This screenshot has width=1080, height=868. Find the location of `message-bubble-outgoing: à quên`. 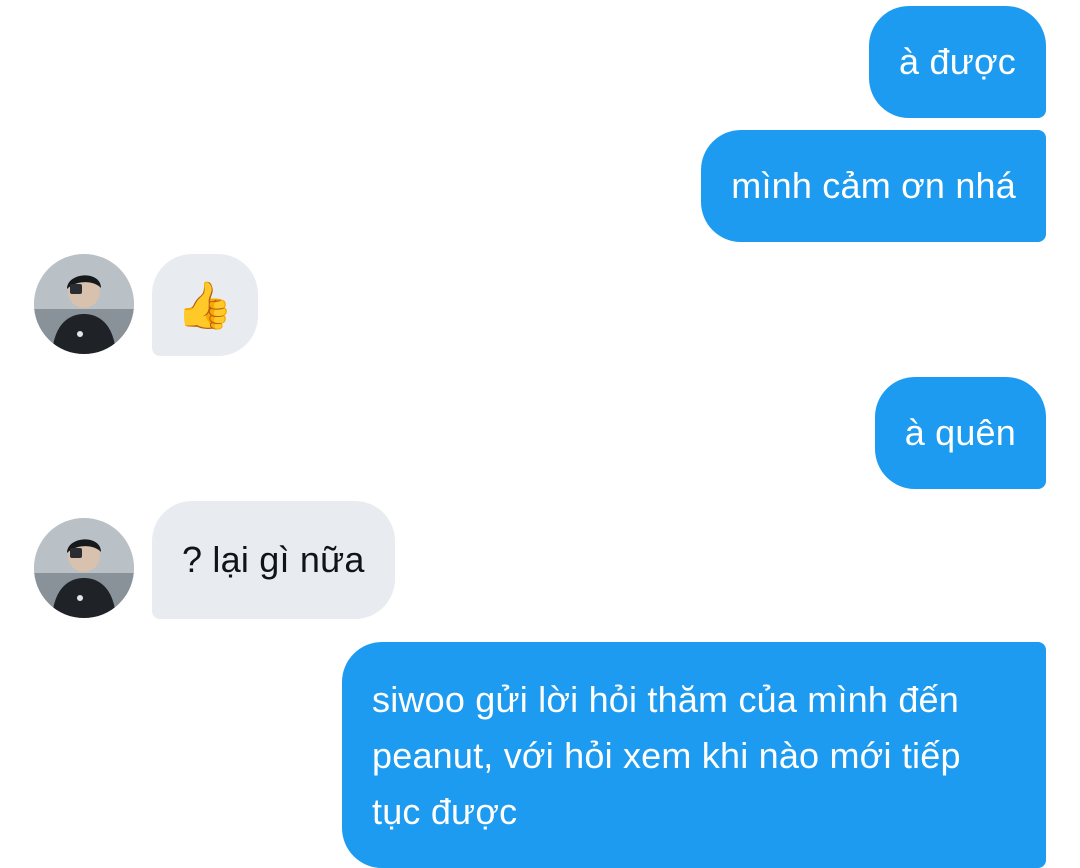

message-bubble-outgoing: à quên is located at coordinates (960, 433).